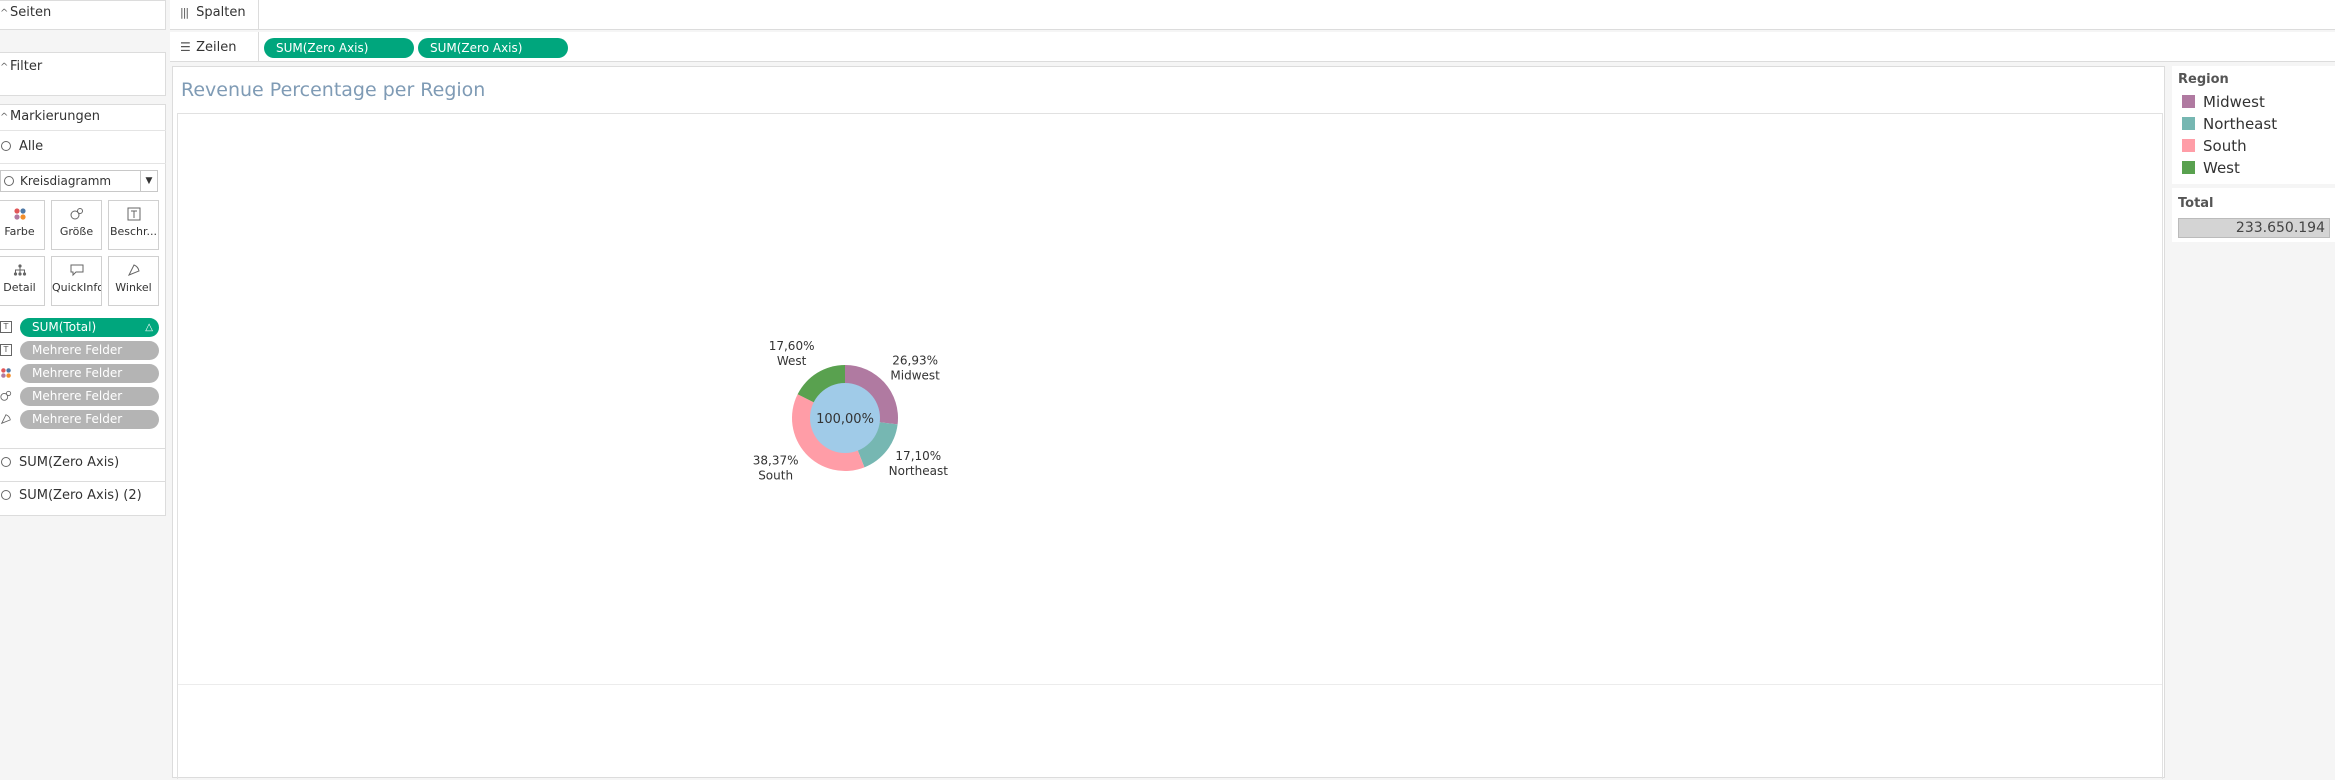  Describe the element at coordinates (2203, 79) in the screenshot. I see `legend-title: Region` at that location.